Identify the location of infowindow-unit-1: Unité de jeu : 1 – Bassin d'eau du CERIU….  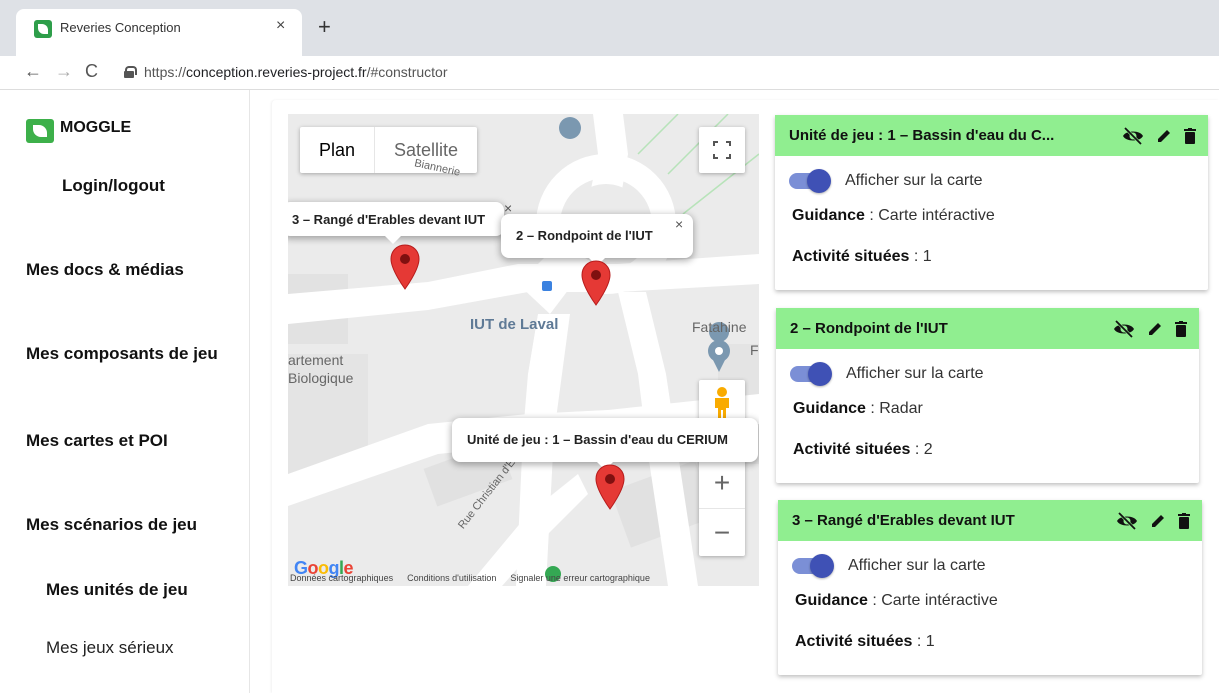
(605, 444).